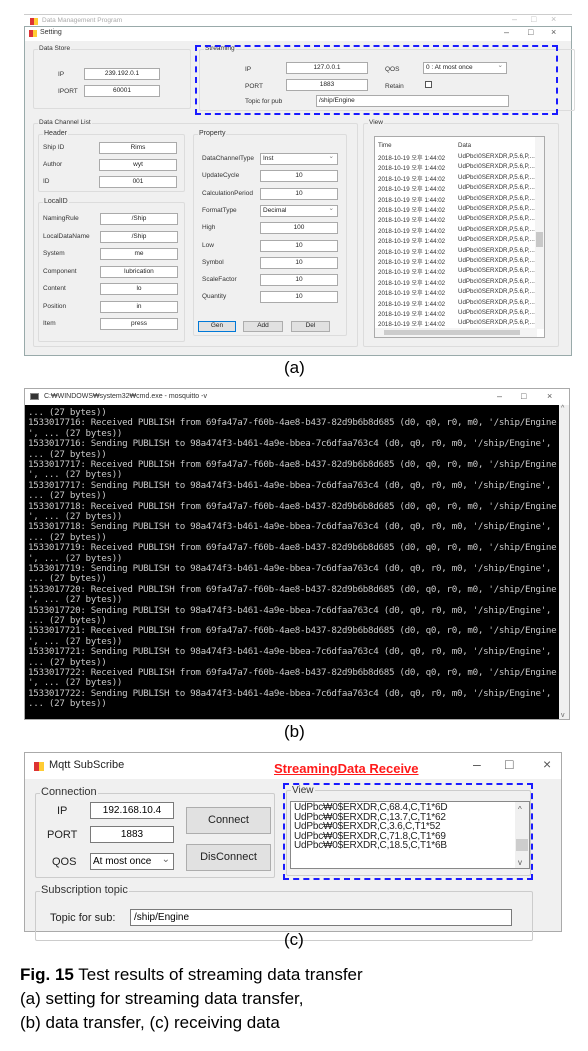 This screenshot has height=1051, width=588. What do you see at coordinates (554, 19) in the screenshot?
I see `close-icon: ×` at bounding box center [554, 19].